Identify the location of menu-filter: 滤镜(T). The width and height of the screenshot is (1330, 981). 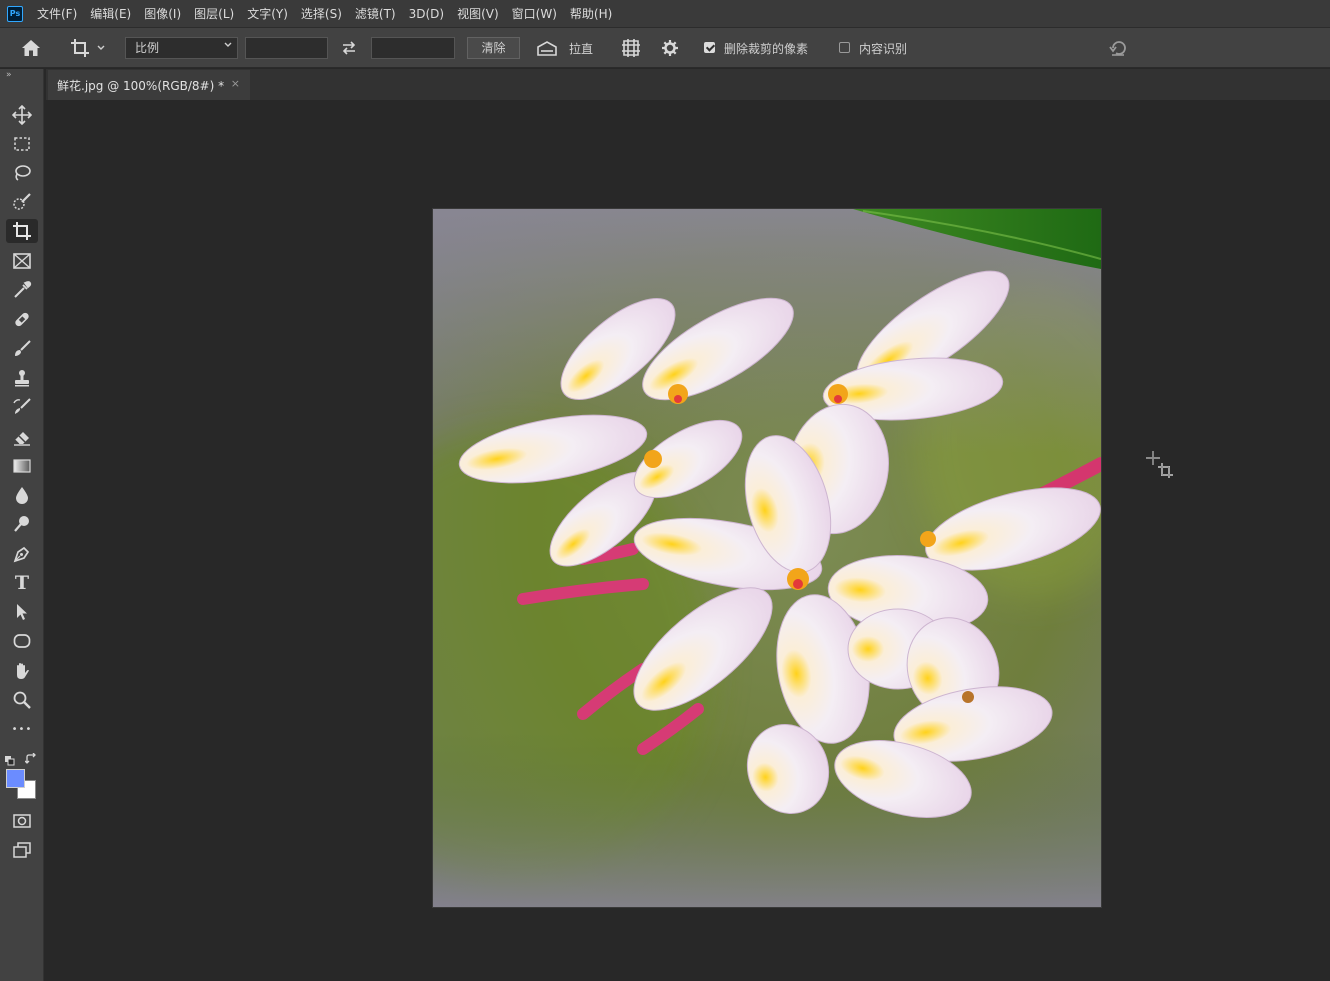
(375, 13).